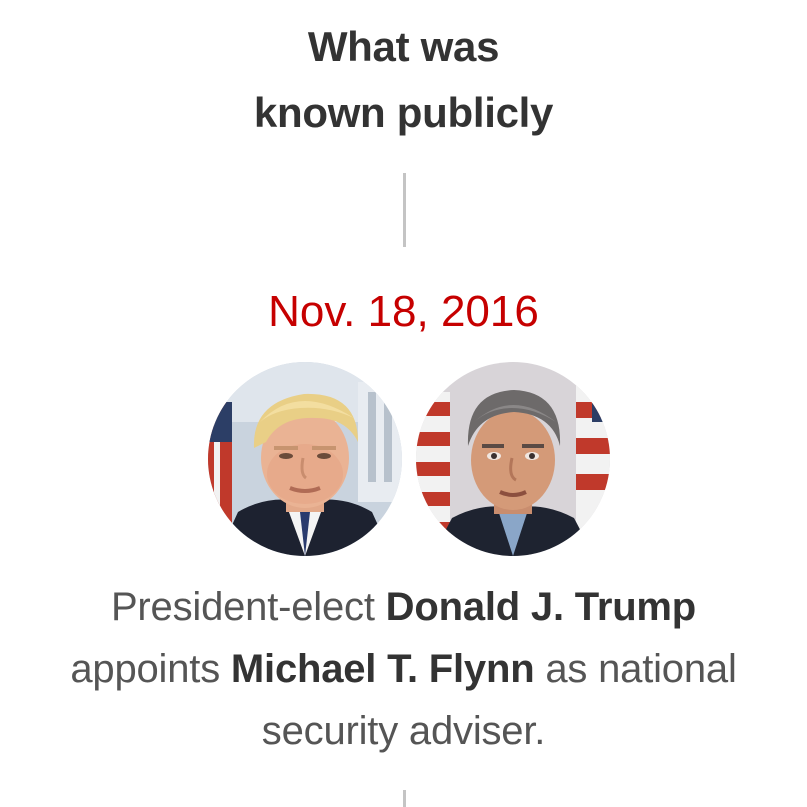 This screenshot has height=807, width=807. I want to click on section-heading-line-1: What was, so click(403, 46).